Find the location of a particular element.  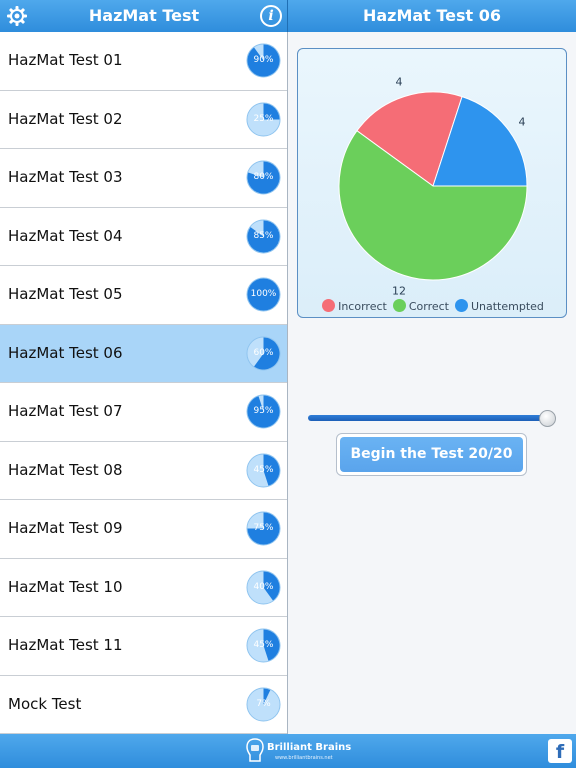

progress-badge: 7% is located at coordinates (263, 704).